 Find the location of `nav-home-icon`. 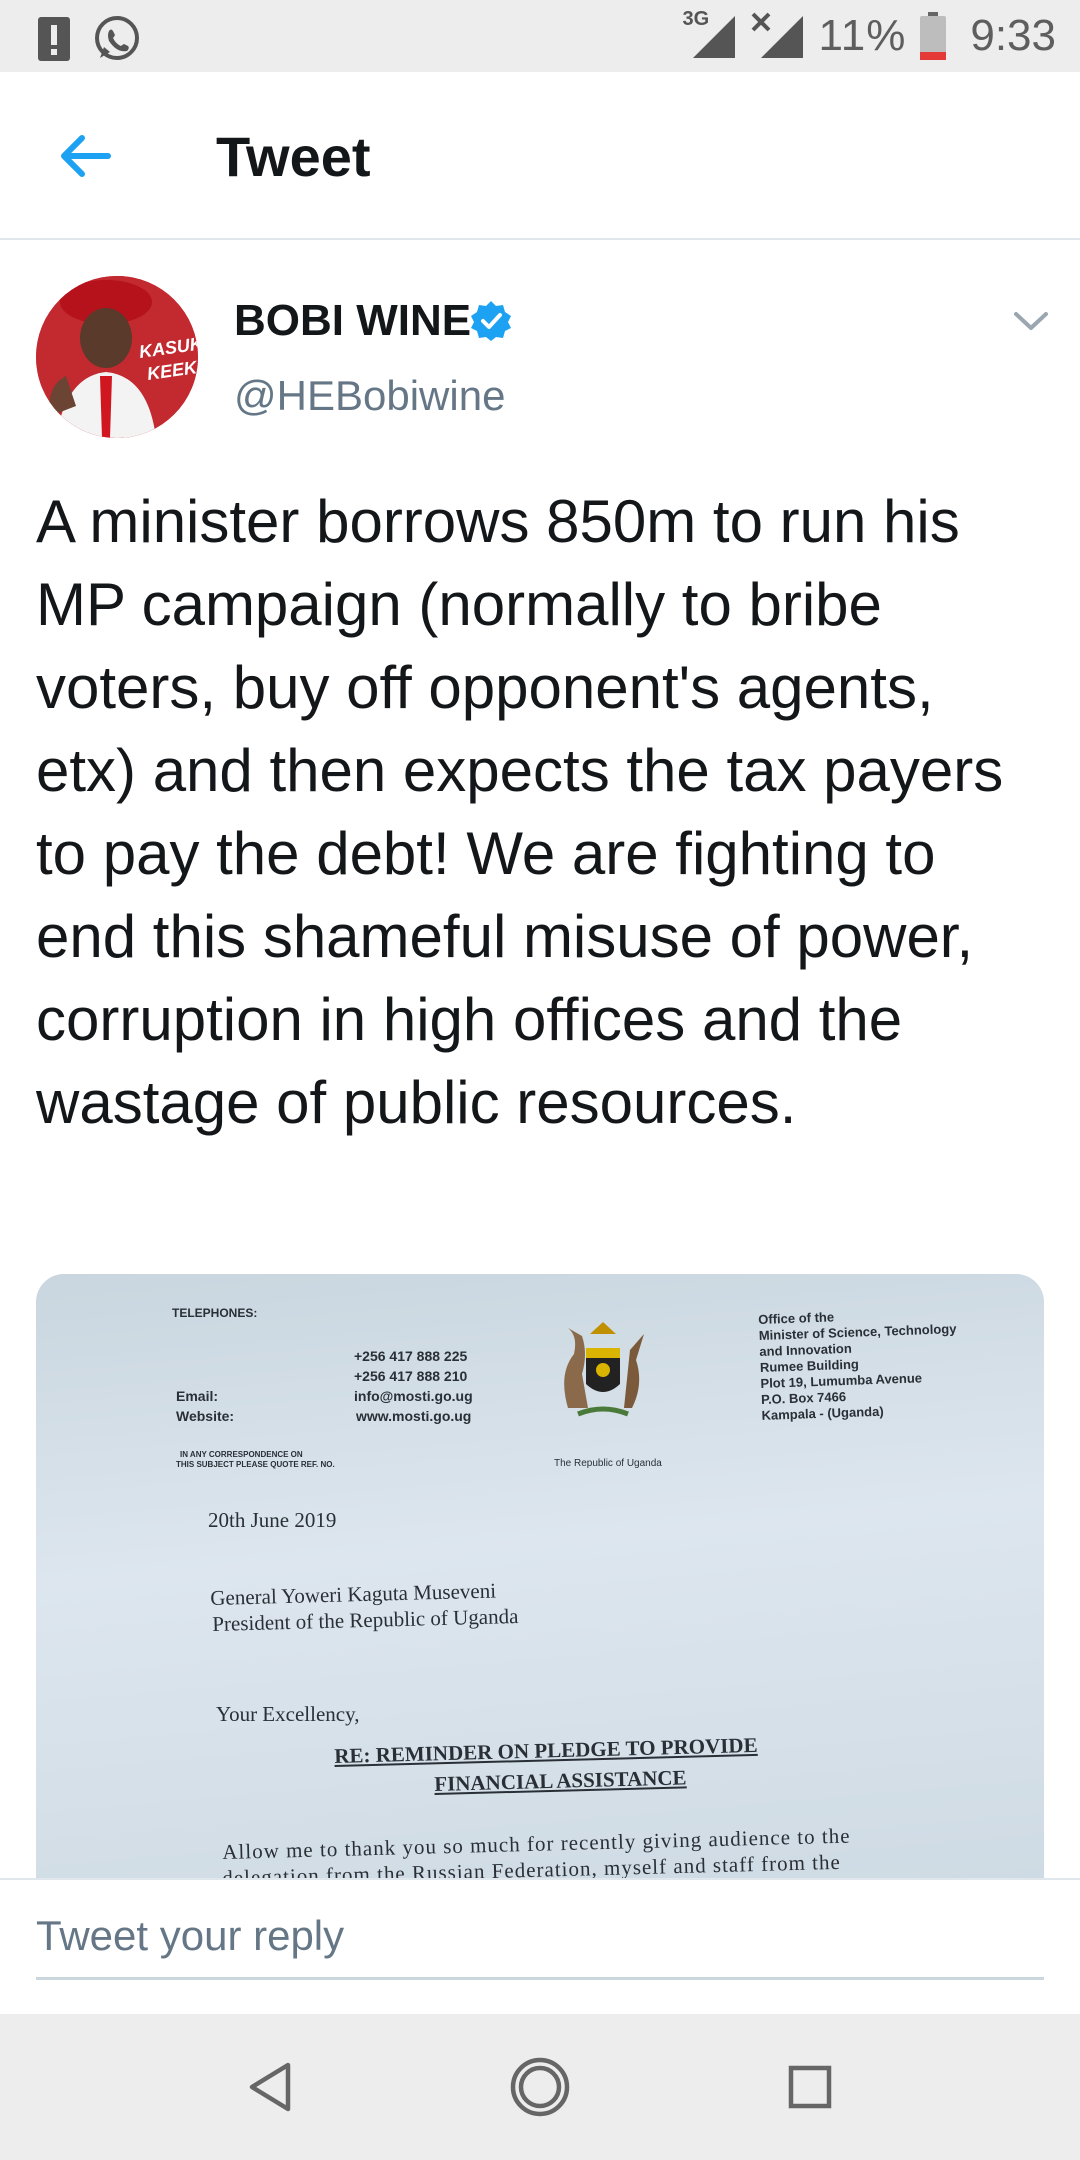

nav-home-icon is located at coordinates (540, 2087).